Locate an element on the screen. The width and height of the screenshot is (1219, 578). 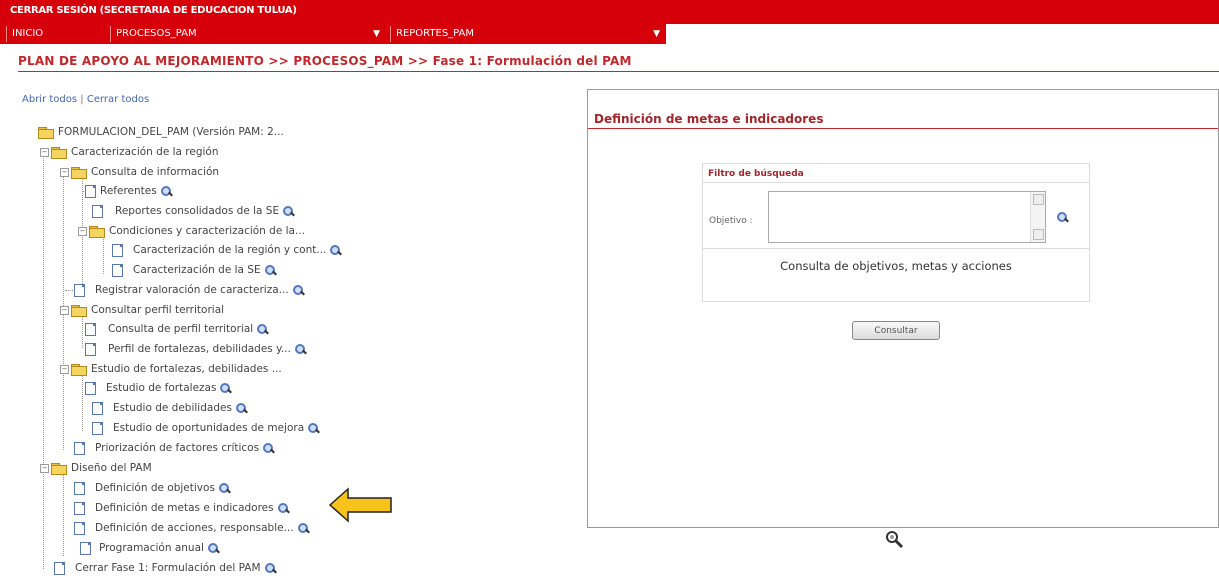
tree-label: Diseño del PAM is located at coordinates (111, 468).